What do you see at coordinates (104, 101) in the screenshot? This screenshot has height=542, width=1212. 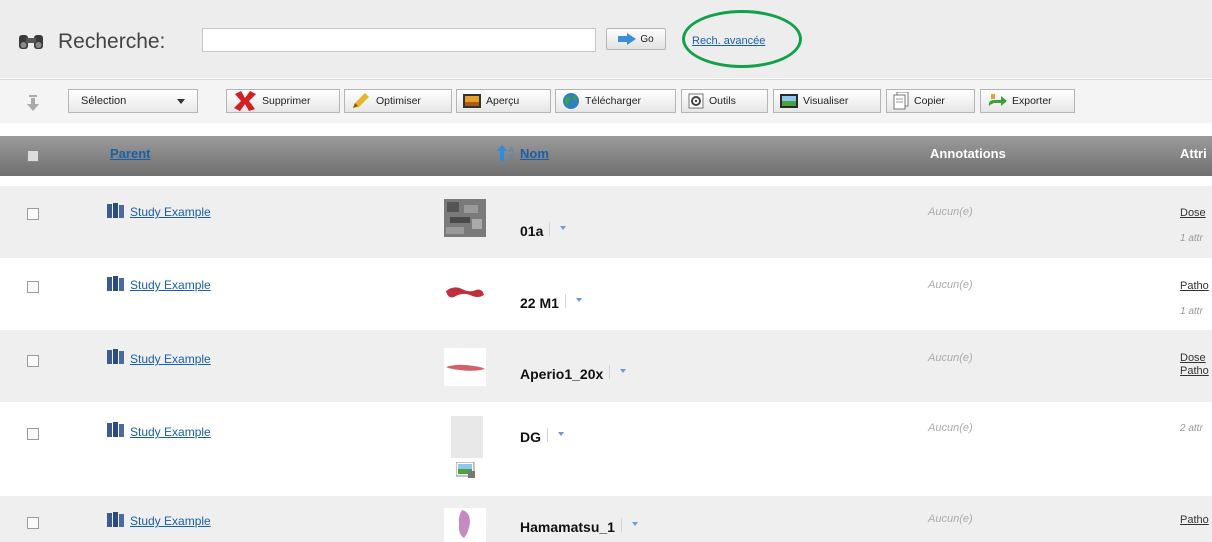 I see `selection-label: Sélection` at bounding box center [104, 101].